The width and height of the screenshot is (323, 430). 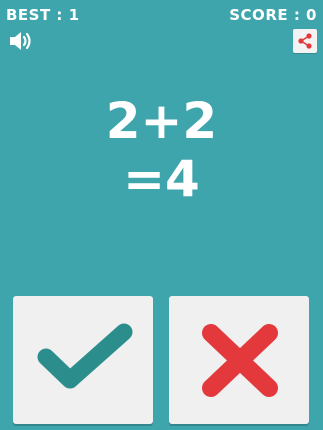 I want to click on share-icon, so click(x=305, y=41).